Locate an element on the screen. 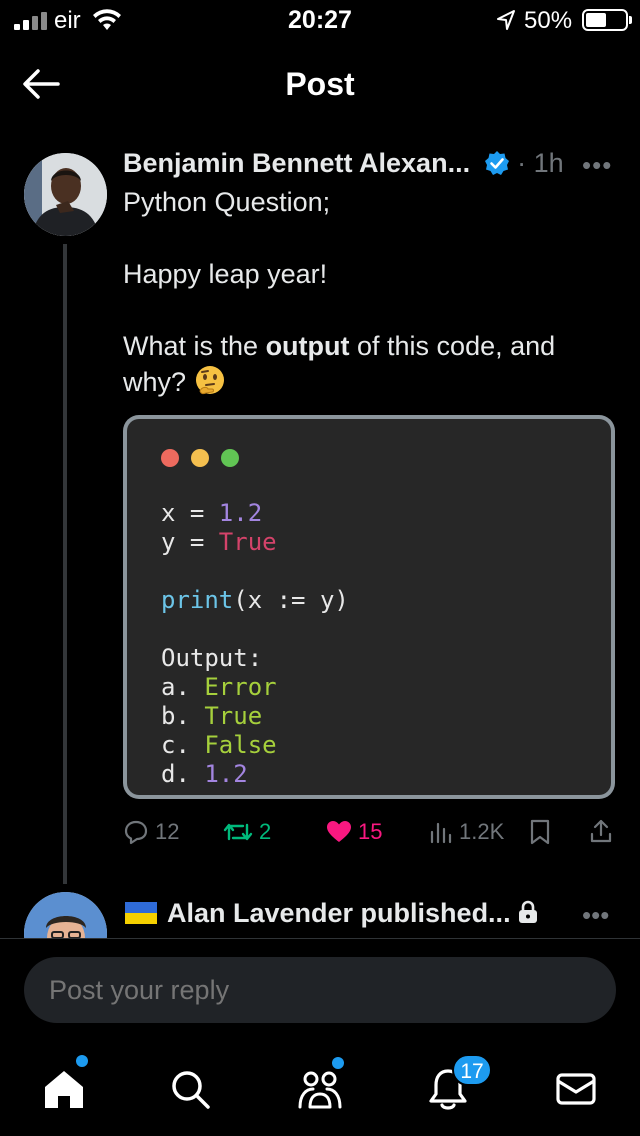  status-bar: eir 20:27 50% is located at coordinates (320, 21).